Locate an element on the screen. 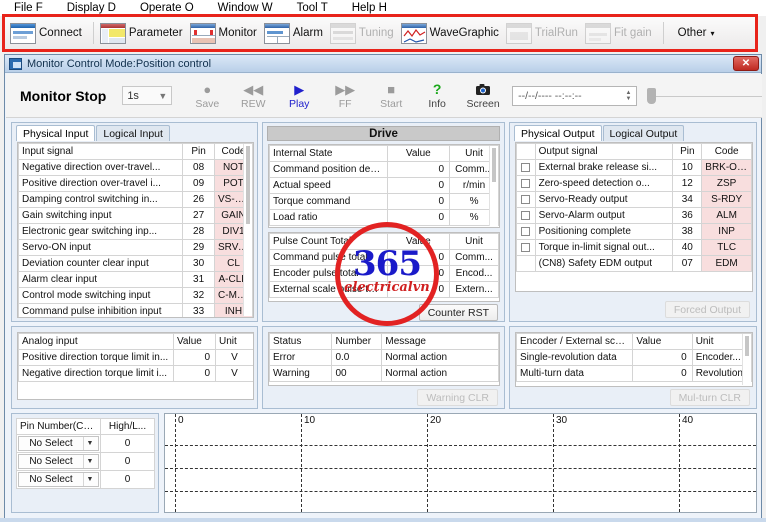 This screenshot has height=522, width=766. save-label: Save is located at coordinates (207, 104).